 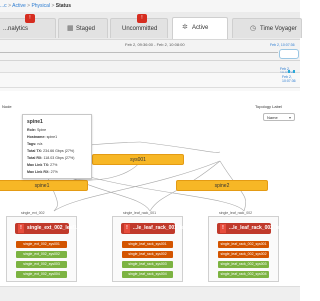 What do you see at coordinates (38, 172) in the screenshot?
I see `tooltip-key: Max Link RX:` at bounding box center [38, 172].